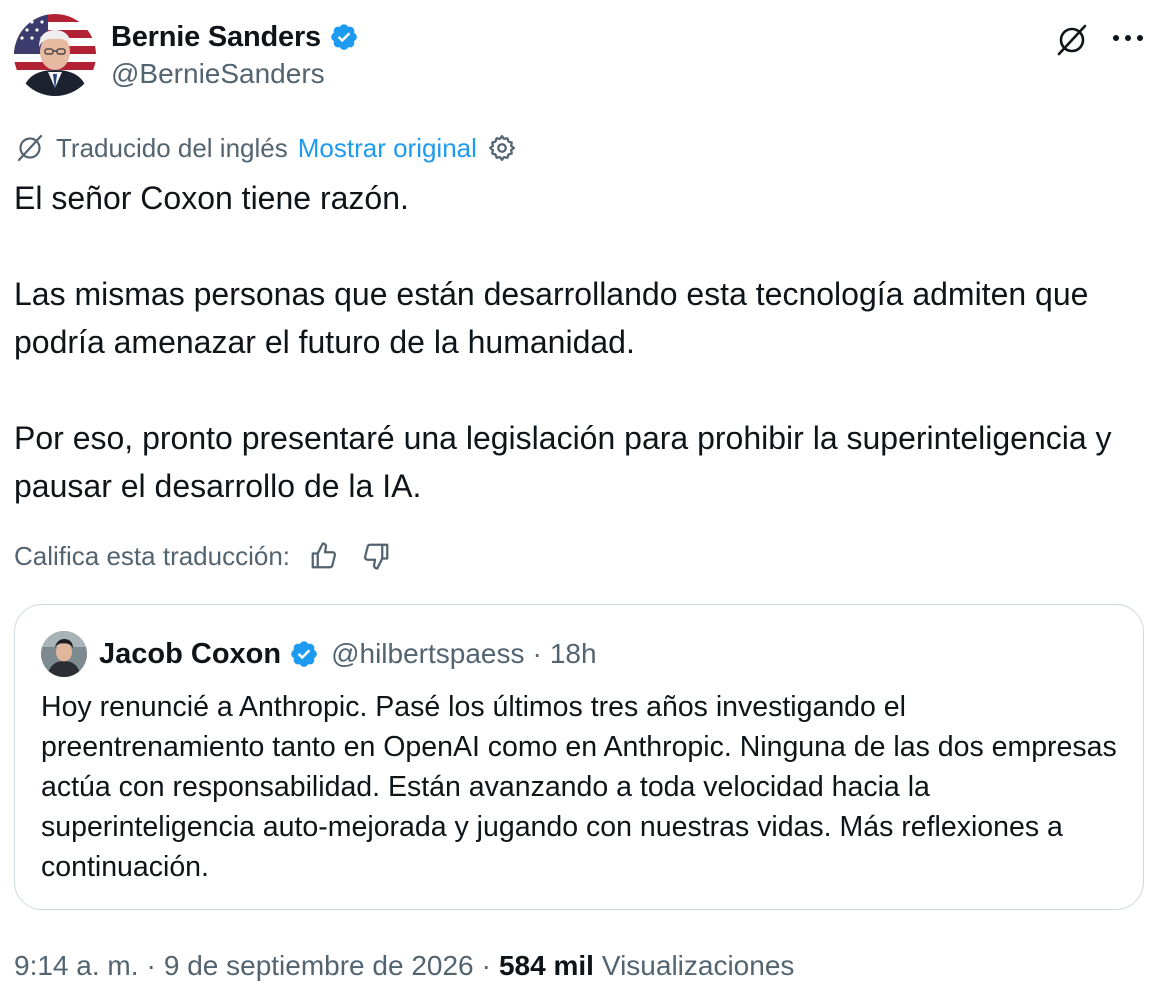  Describe the element at coordinates (218, 74) in the screenshot. I see `author-handle: @BernieSanders` at that location.